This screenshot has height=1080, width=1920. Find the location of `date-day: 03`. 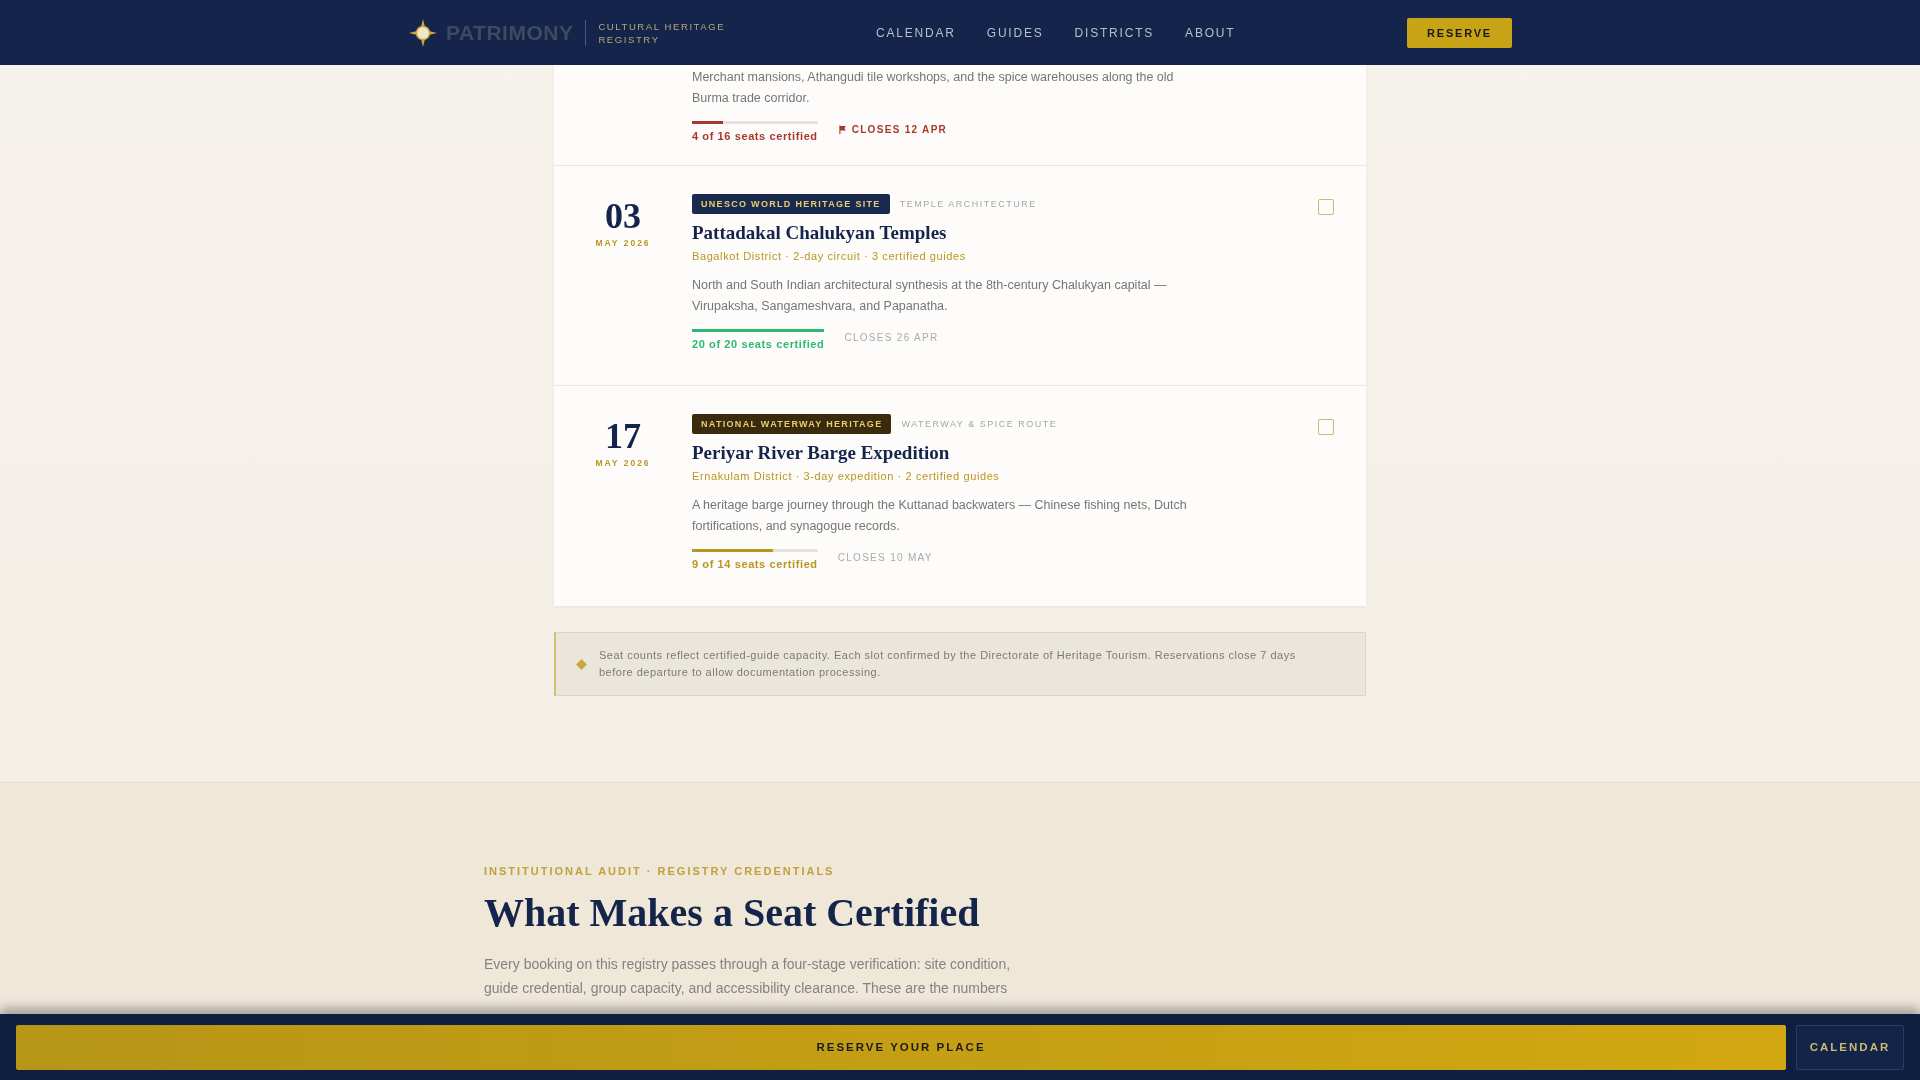

date-day: 03 is located at coordinates (623, 216).